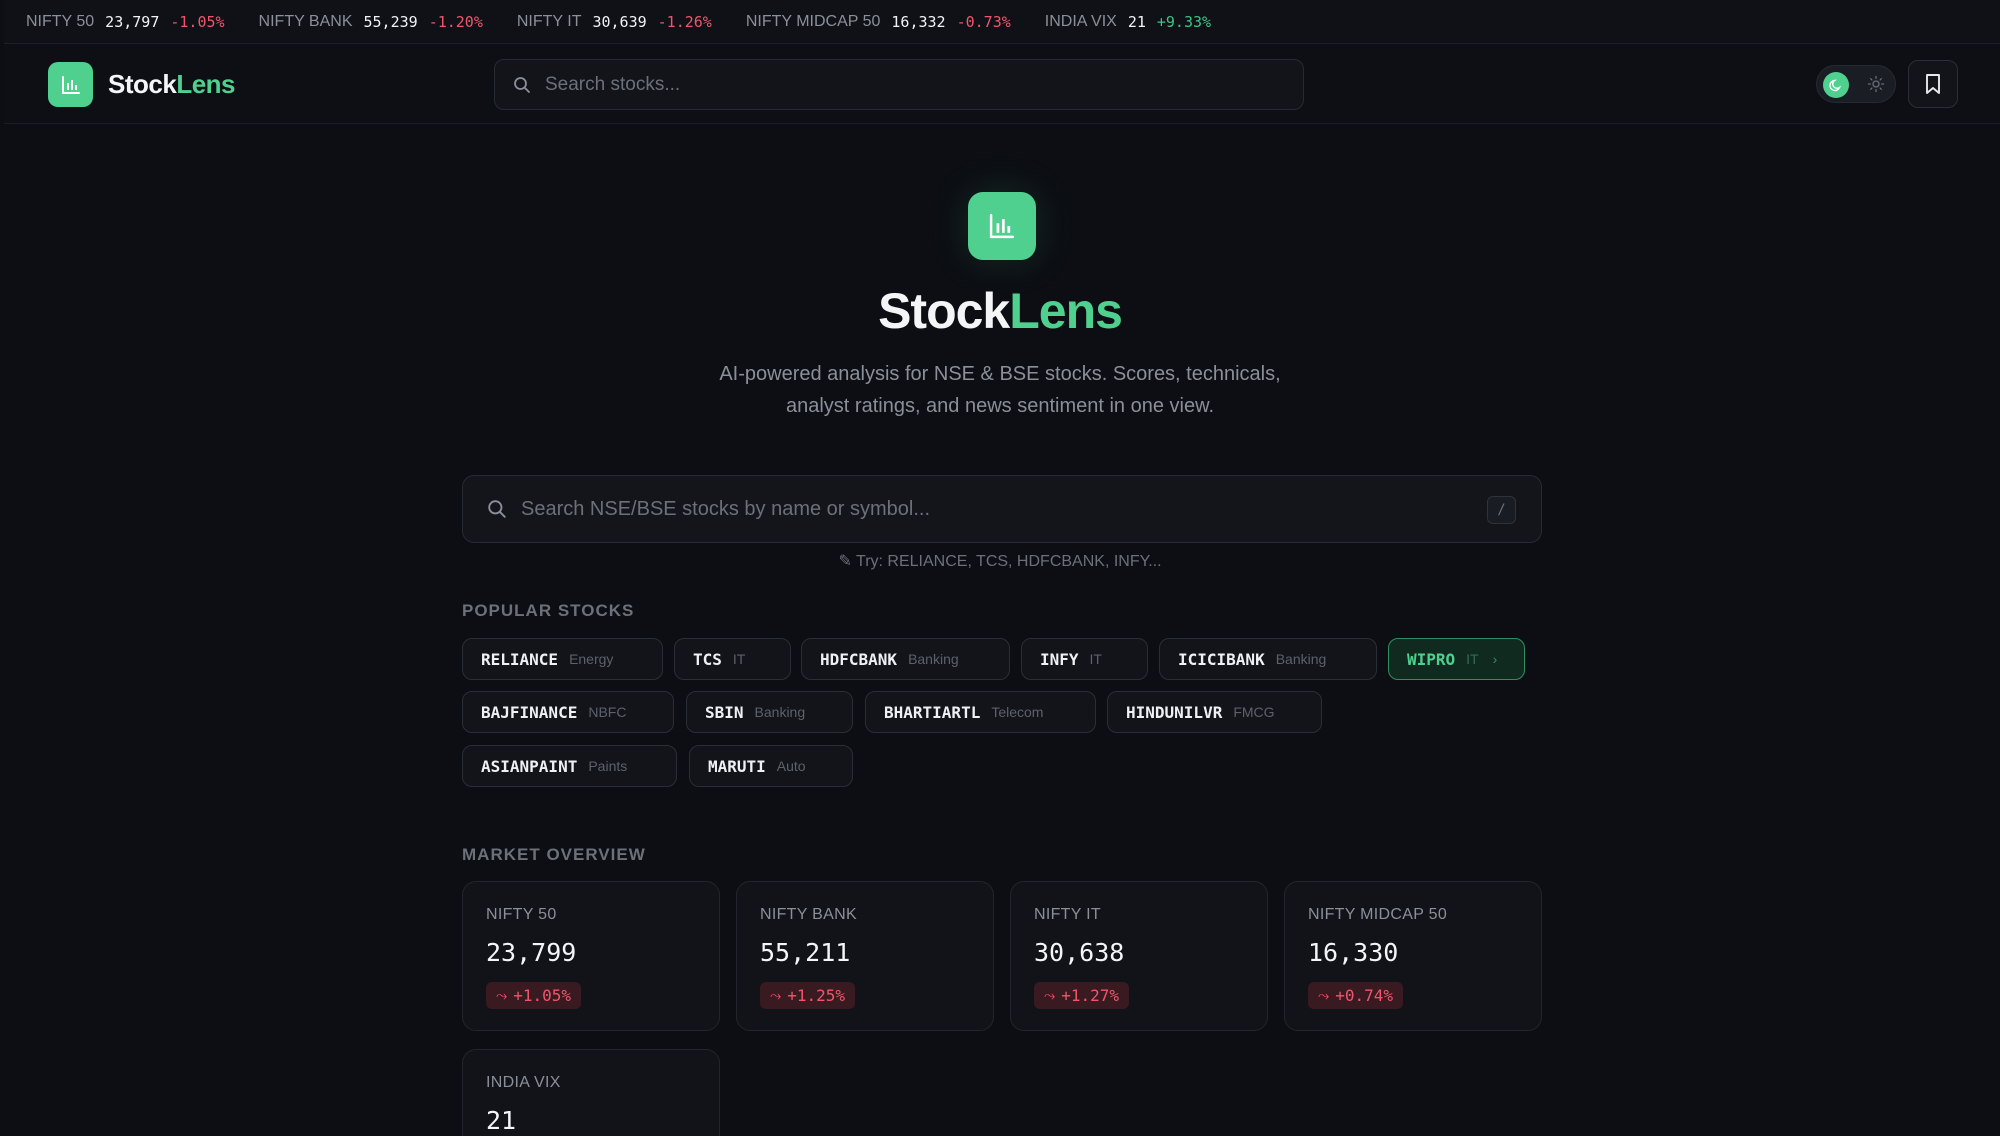 This screenshot has width=2000, height=1136. I want to click on index-card-india-vix: INDIA VIX 21, so click(591, 1092).